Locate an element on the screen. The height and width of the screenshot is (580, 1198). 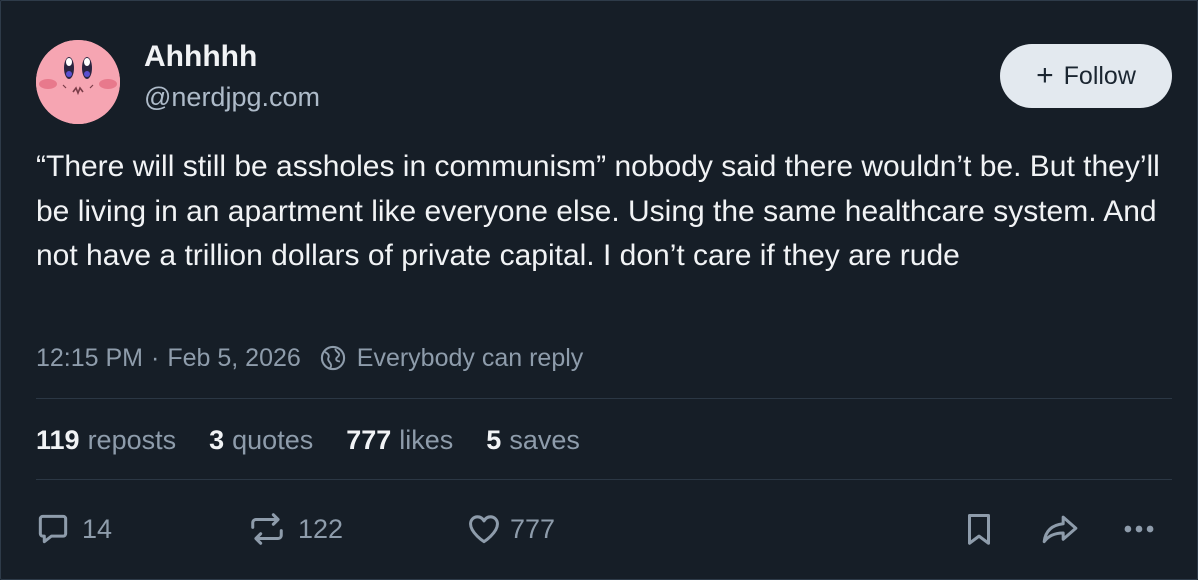
speech-bubble-icon is located at coordinates (53, 529).